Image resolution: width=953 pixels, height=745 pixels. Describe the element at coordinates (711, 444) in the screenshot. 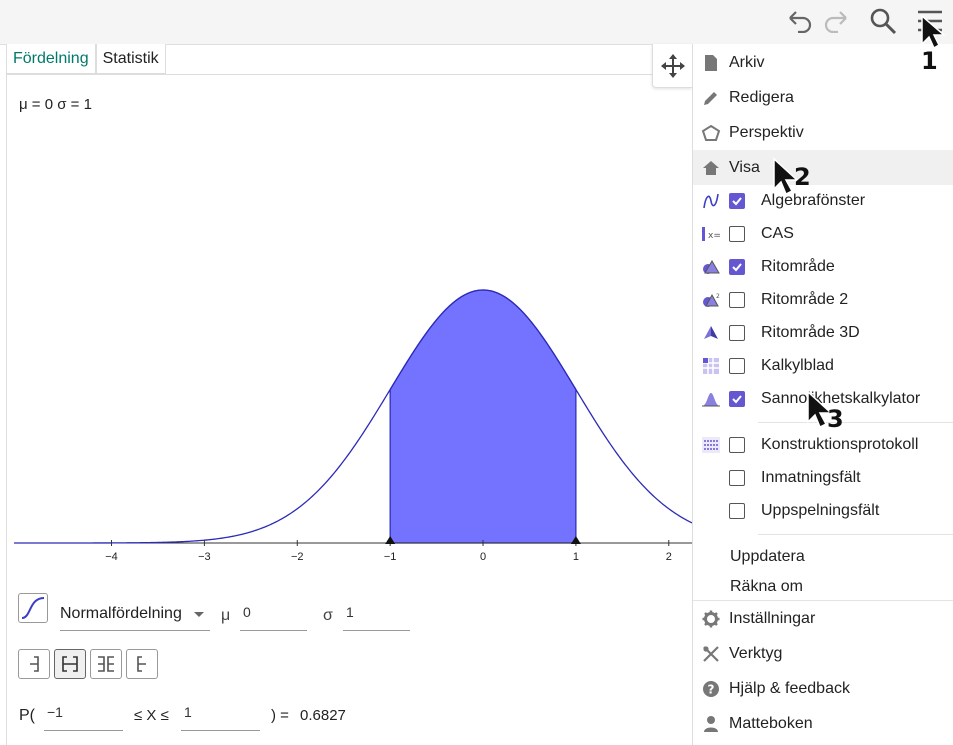

I see `construction-protocol-icon` at that location.